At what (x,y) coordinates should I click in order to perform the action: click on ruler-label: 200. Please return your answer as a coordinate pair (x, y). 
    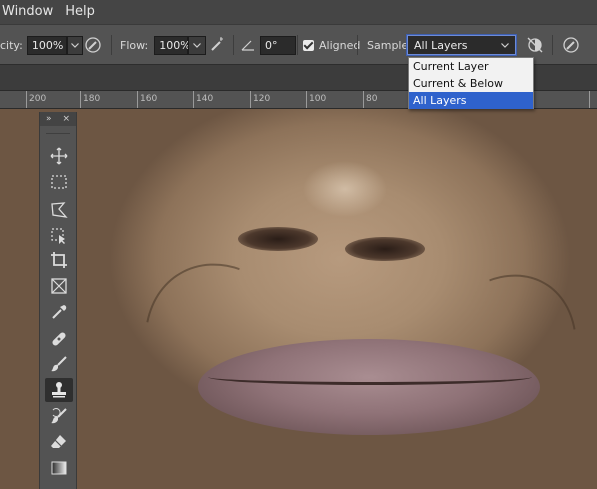
    Looking at the image, I should click on (38, 99).